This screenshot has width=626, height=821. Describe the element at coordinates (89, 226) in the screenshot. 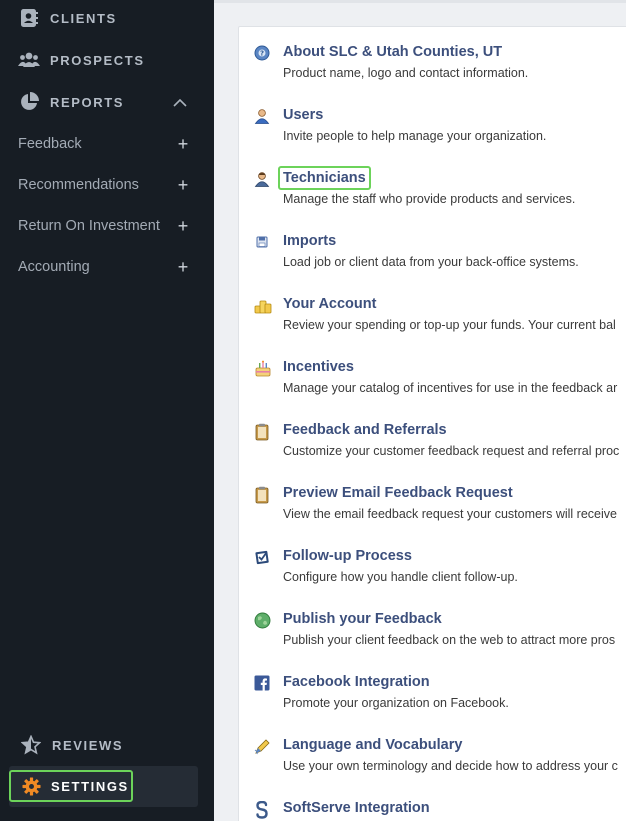

I see `sidebar-item-label: Return On Investment` at that location.